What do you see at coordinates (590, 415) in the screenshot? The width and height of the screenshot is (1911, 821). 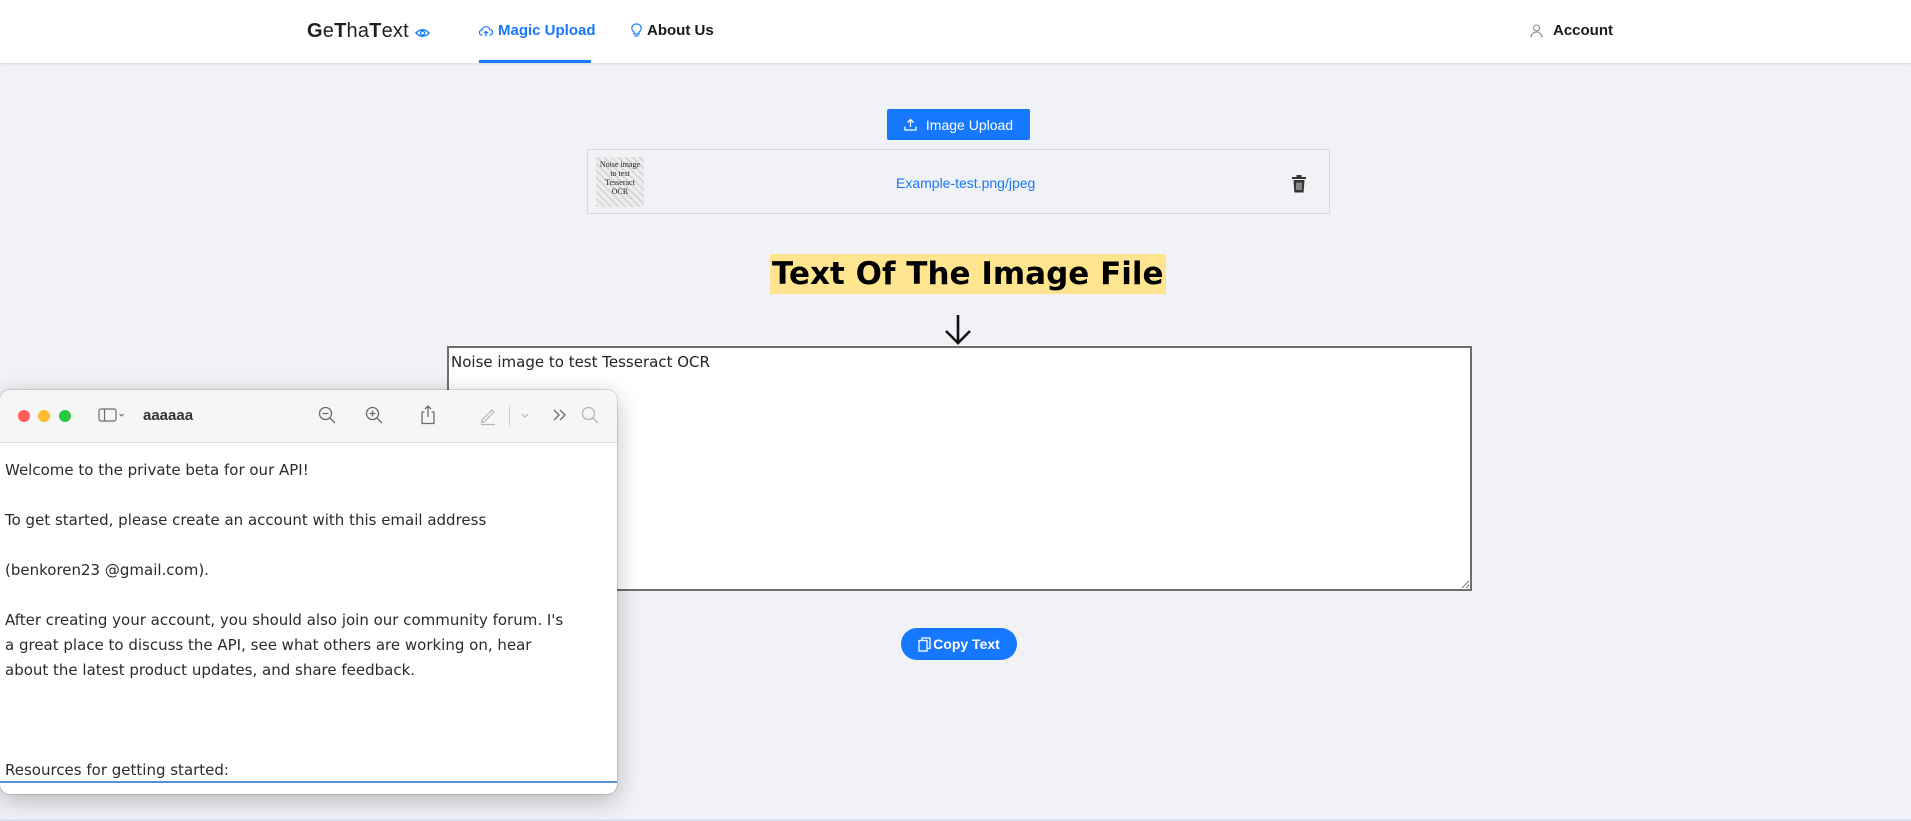 I see `search-icon` at bounding box center [590, 415].